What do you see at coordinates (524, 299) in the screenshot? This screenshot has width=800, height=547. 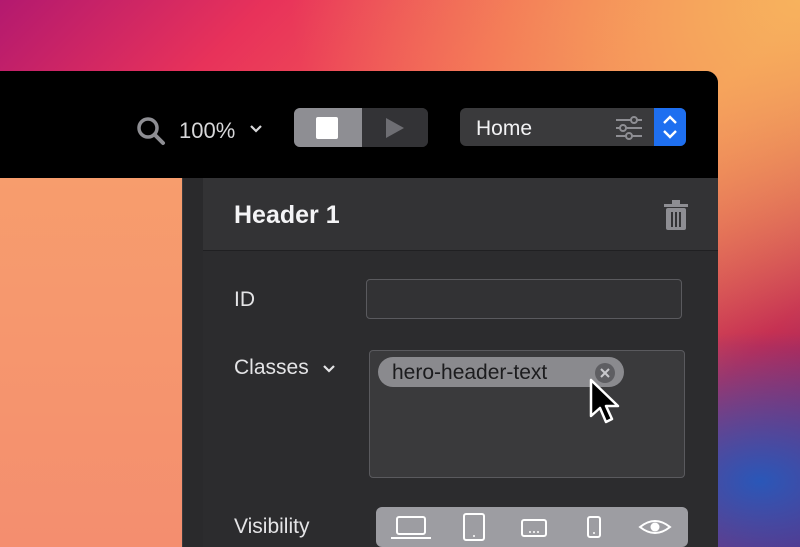 I see `id-field` at bounding box center [524, 299].